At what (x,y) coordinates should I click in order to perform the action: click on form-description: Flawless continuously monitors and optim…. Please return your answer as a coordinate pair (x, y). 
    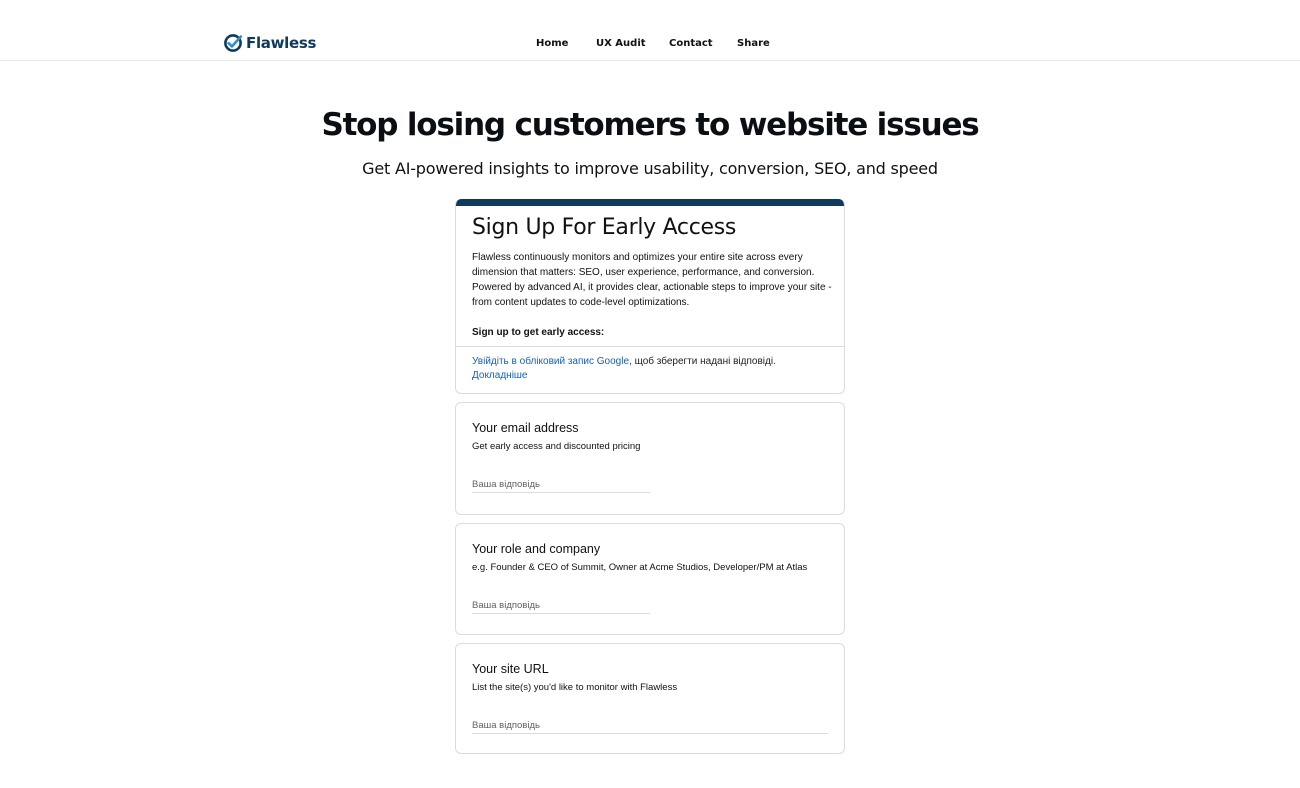
    Looking at the image, I should click on (652, 295).